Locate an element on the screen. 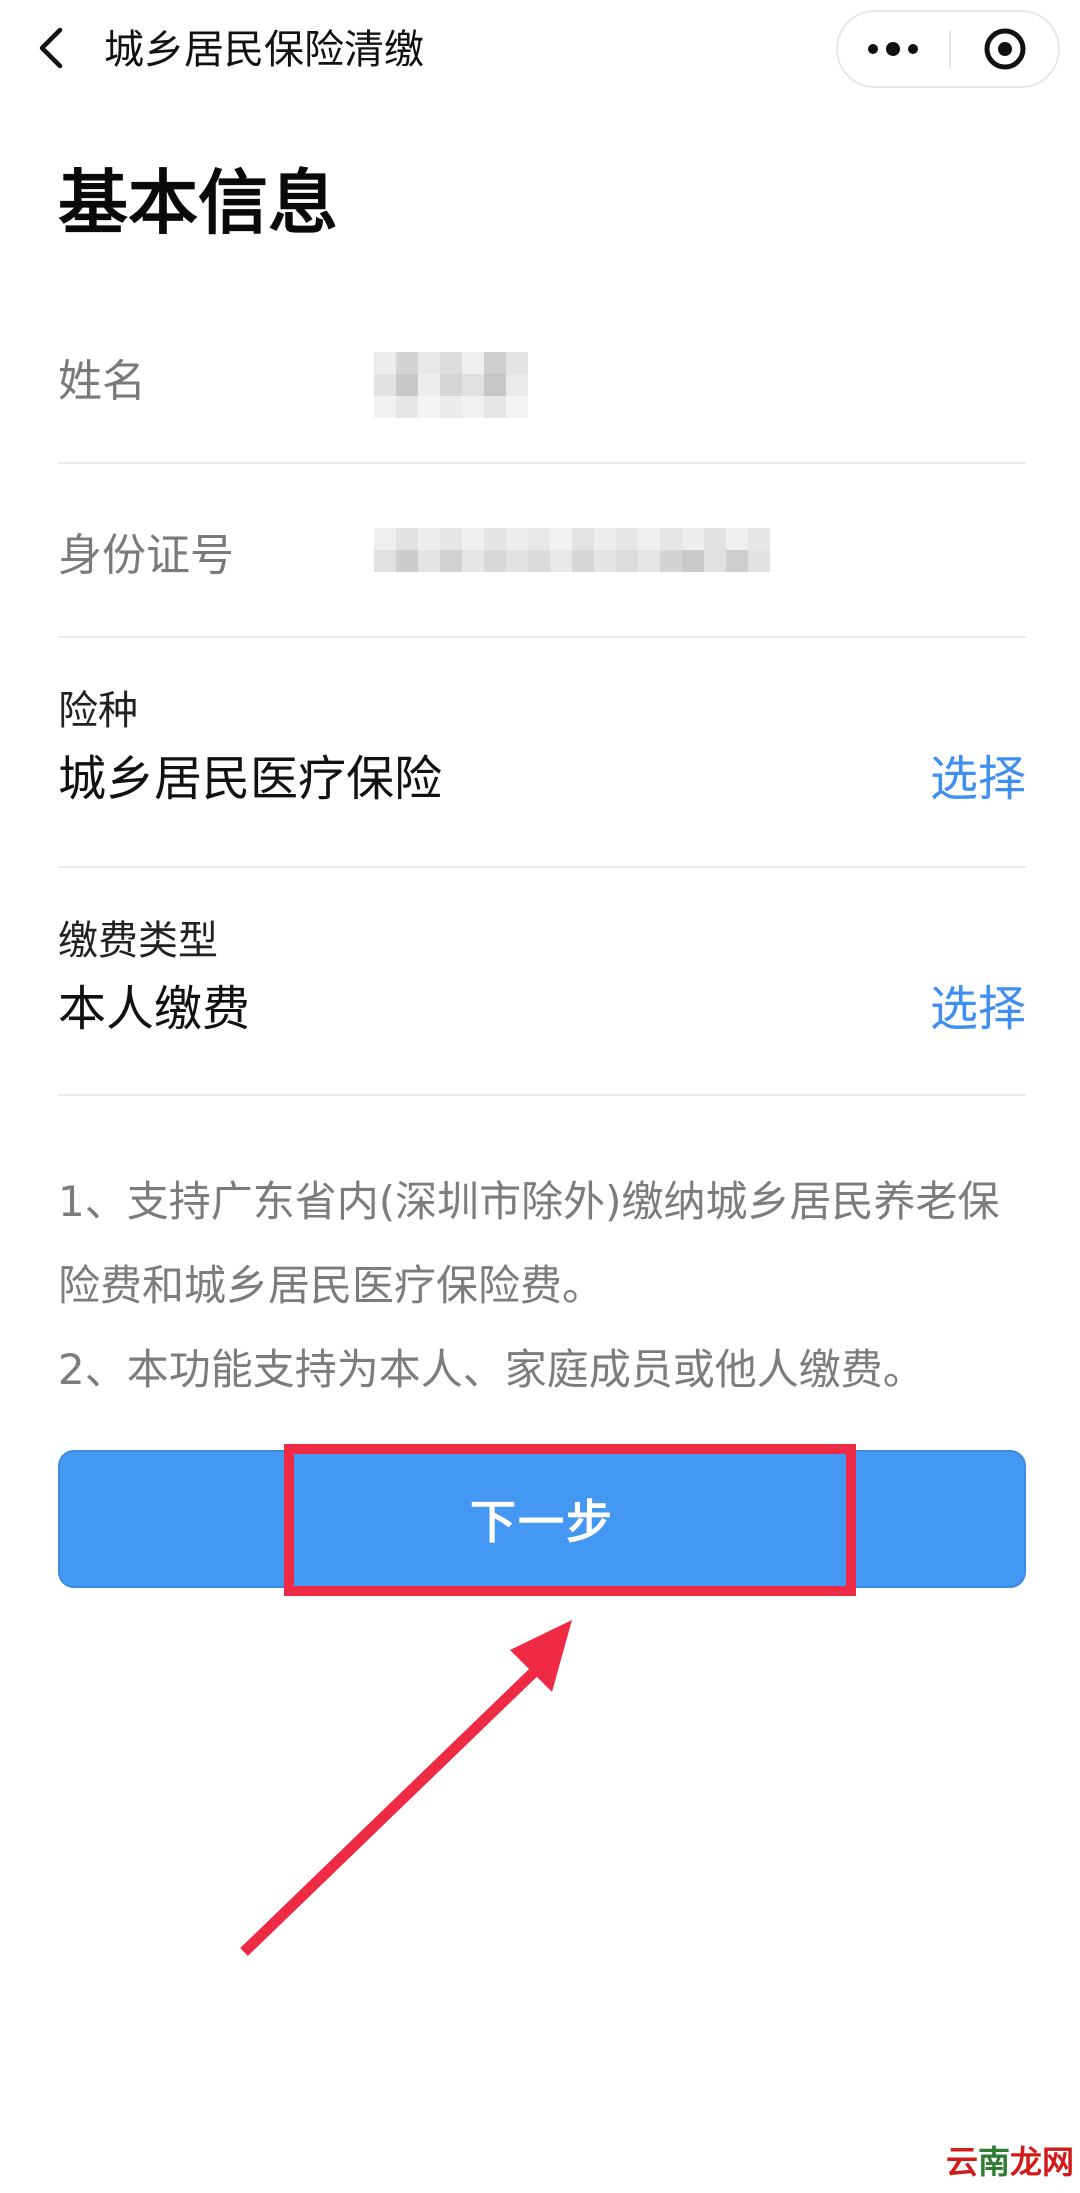  mini-program-capsule is located at coordinates (948, 49).